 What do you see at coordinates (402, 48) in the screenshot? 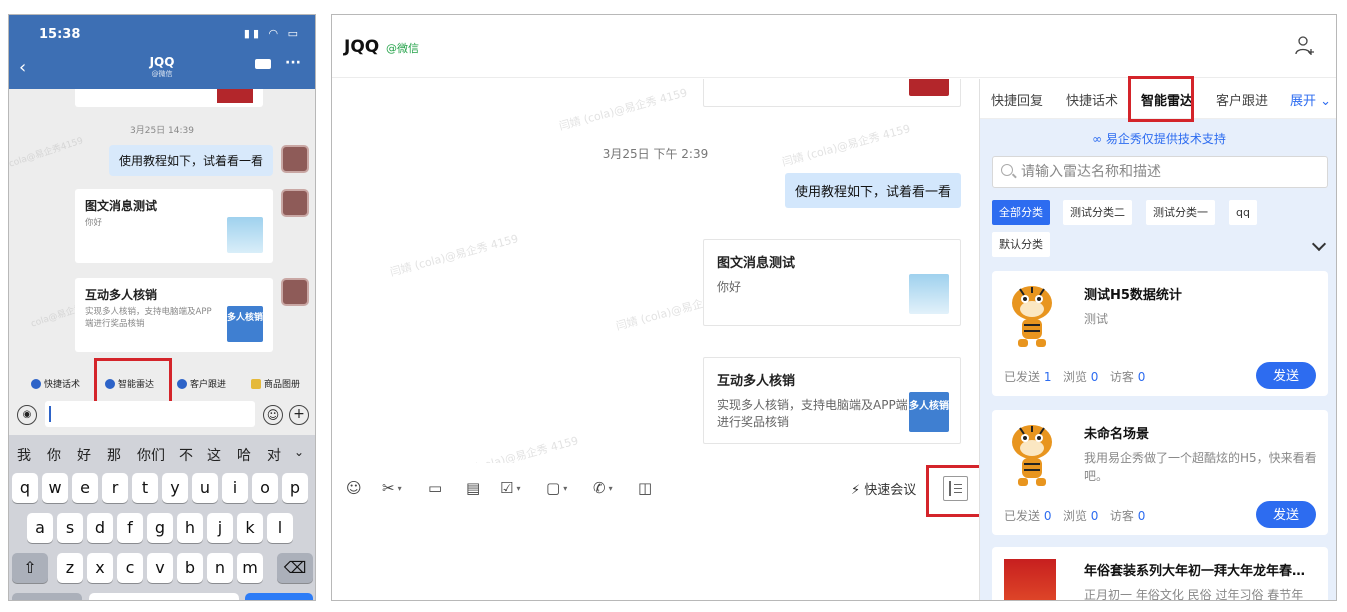
I see `contact-source: @微信` at bounding box center [402, 48].